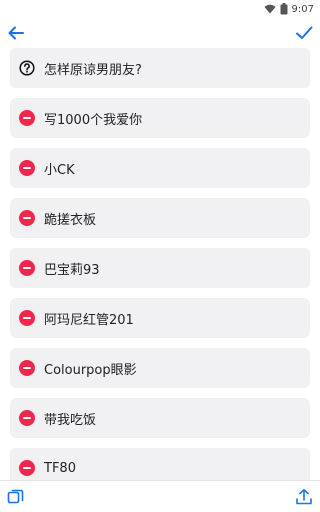 The width and height of the screenshot is (320, 512). I want to click on list-item-label: 小CK, so click(59, 170).